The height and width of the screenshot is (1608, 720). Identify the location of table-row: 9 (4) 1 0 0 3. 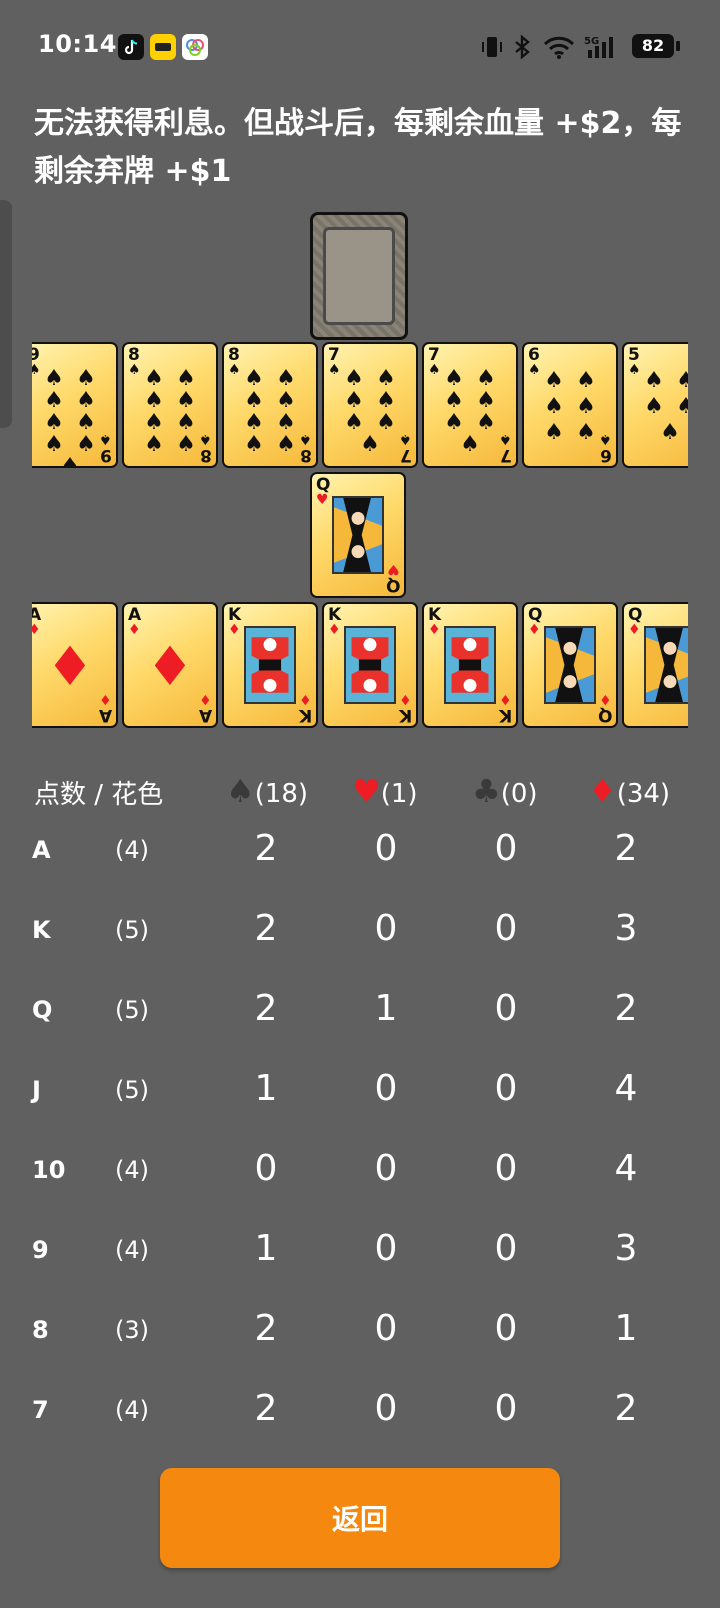
(360, 1252).